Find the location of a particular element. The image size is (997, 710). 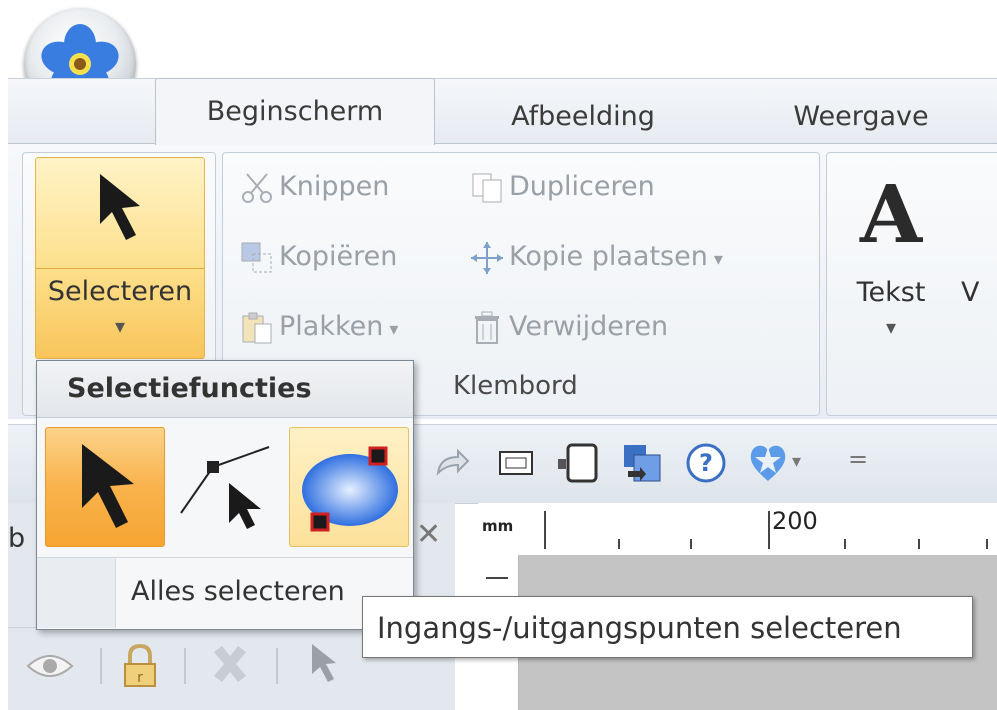

tab-afbeelding: Afbeelding is located at coordinates (583, 117).